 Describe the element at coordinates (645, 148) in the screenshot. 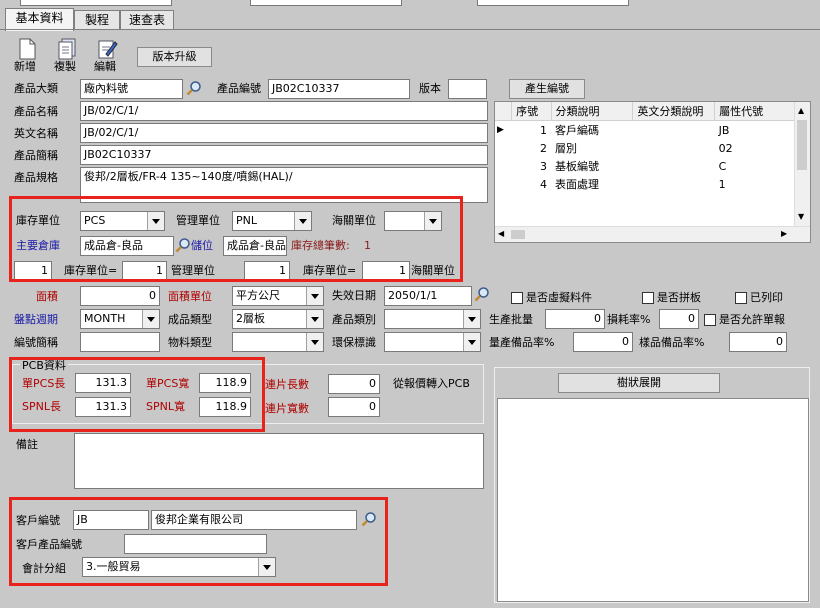

I see `table-row: 2 層別 02` at that location.